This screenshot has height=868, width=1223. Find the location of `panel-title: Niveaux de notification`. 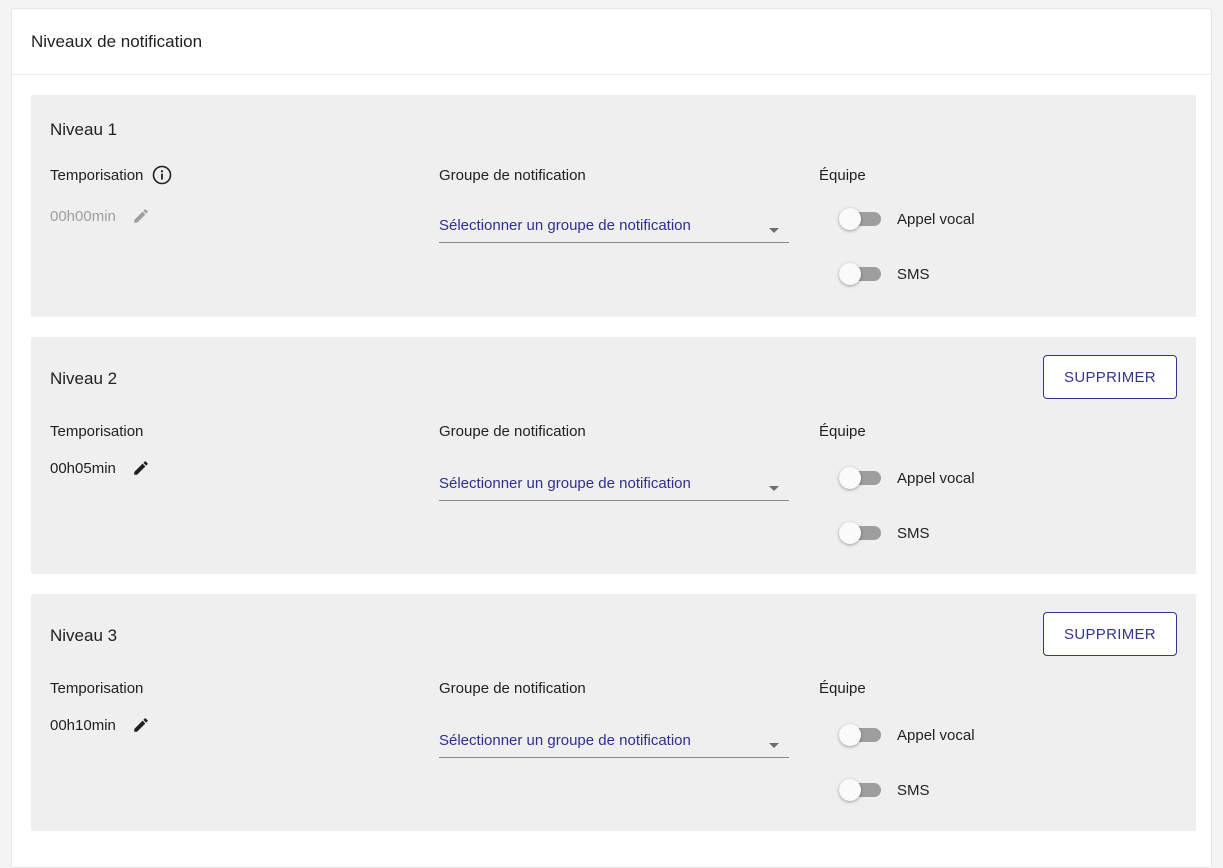

panel-title: Niveaux de notification is located at coordinates (611, 42).